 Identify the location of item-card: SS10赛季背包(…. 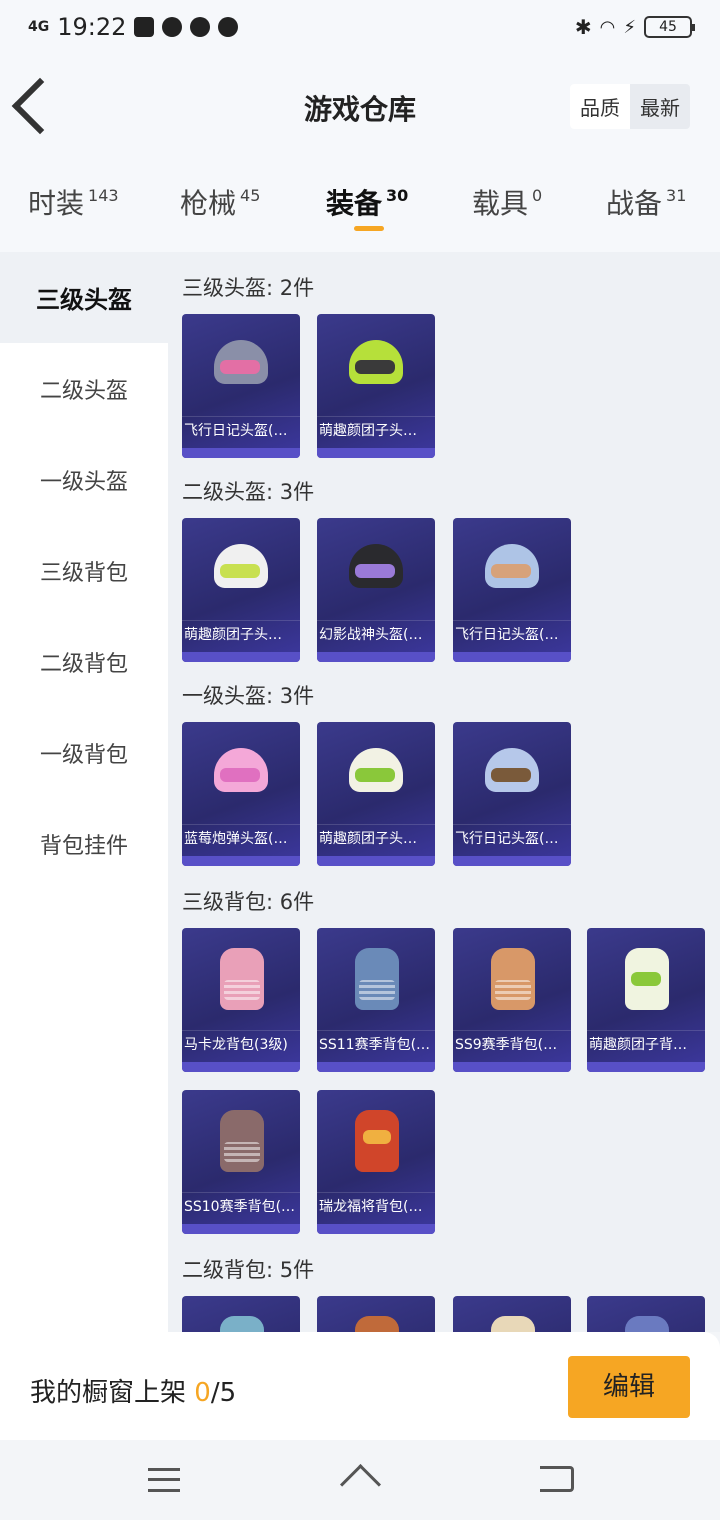
(241, 1162).